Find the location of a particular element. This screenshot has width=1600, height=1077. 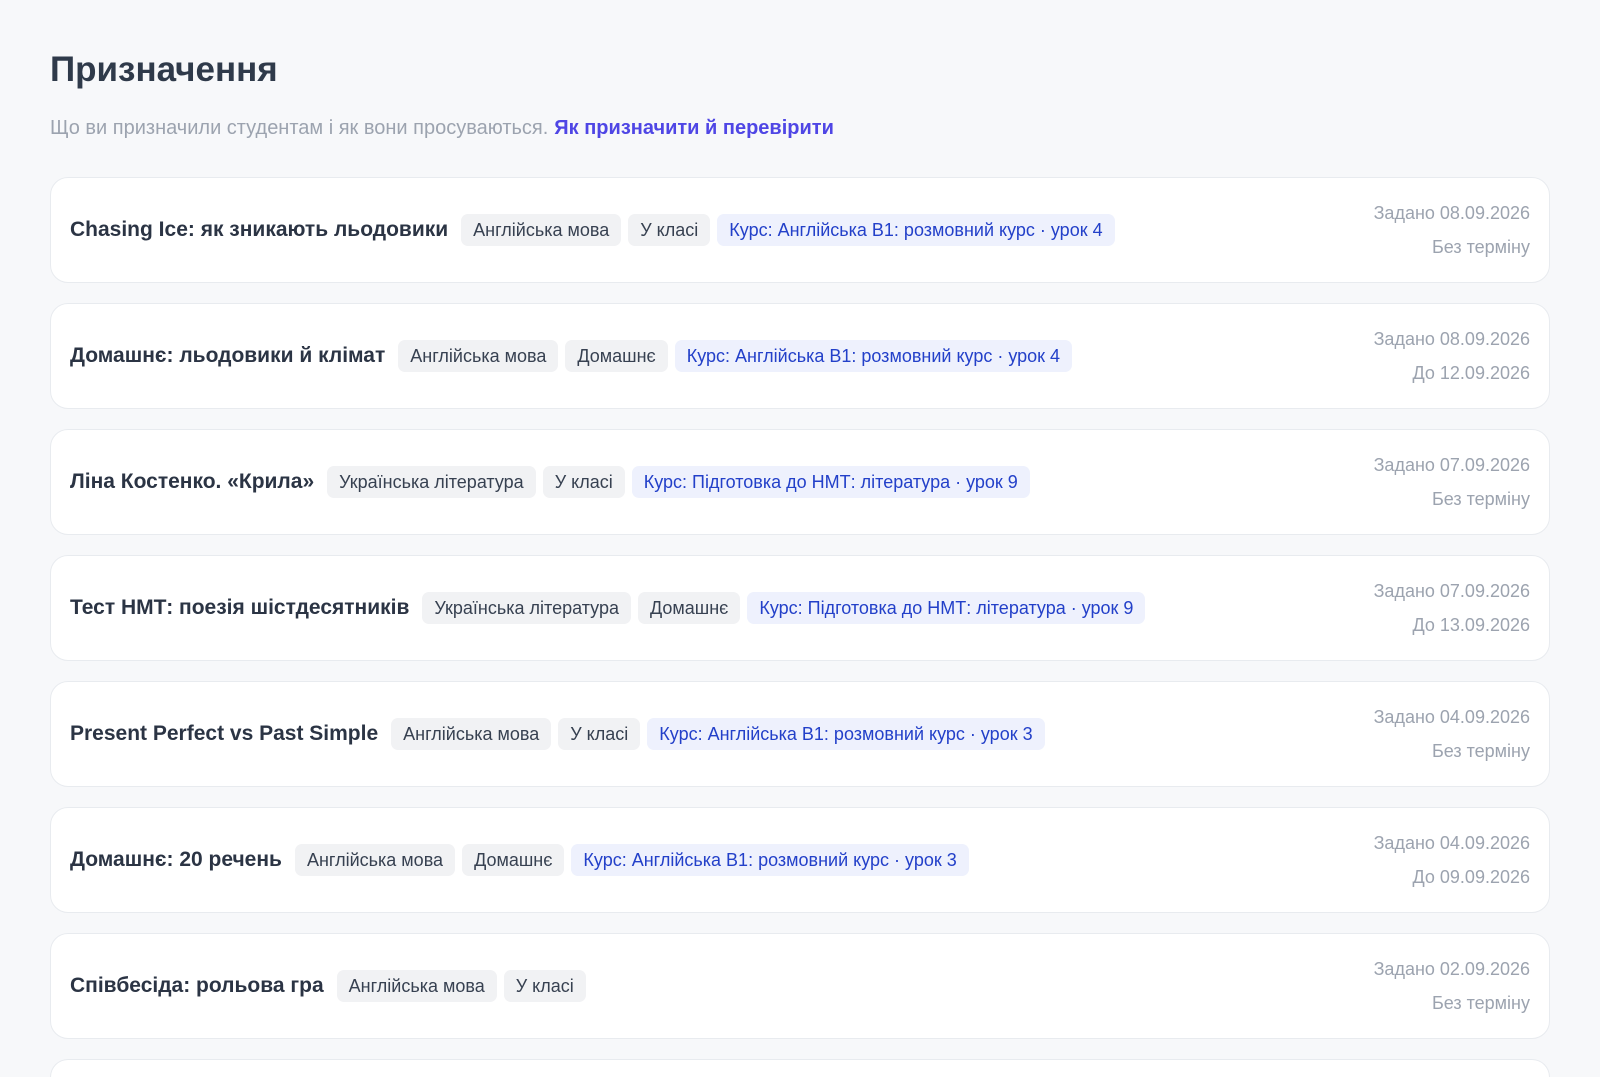

assignment-title: Chasing Ice: як зникають льодовики is located at coordinates (259, 230).